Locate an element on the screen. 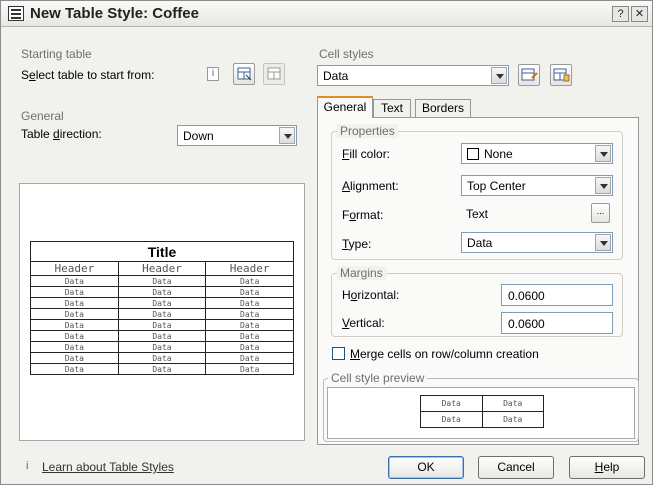  table-direction-value: Down is located at coordinates (198, 136).